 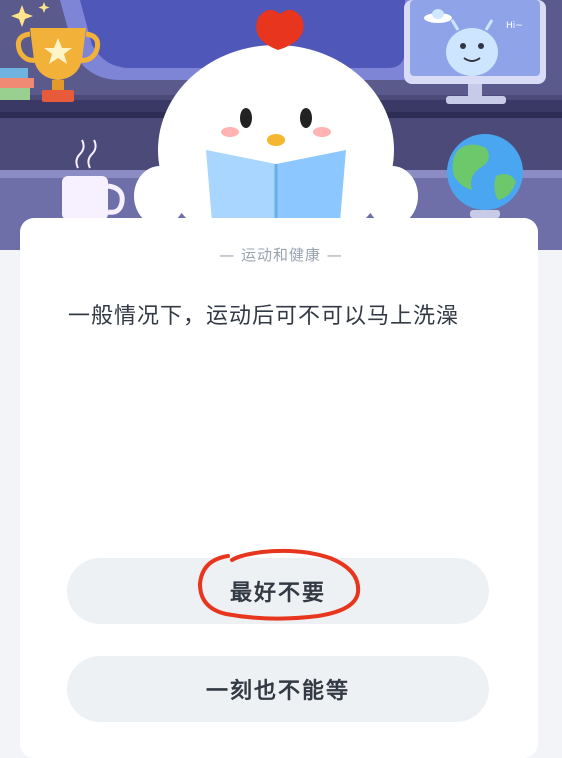 I want to click on answer-option-1: 最好不要, so click(x=278, y=591).